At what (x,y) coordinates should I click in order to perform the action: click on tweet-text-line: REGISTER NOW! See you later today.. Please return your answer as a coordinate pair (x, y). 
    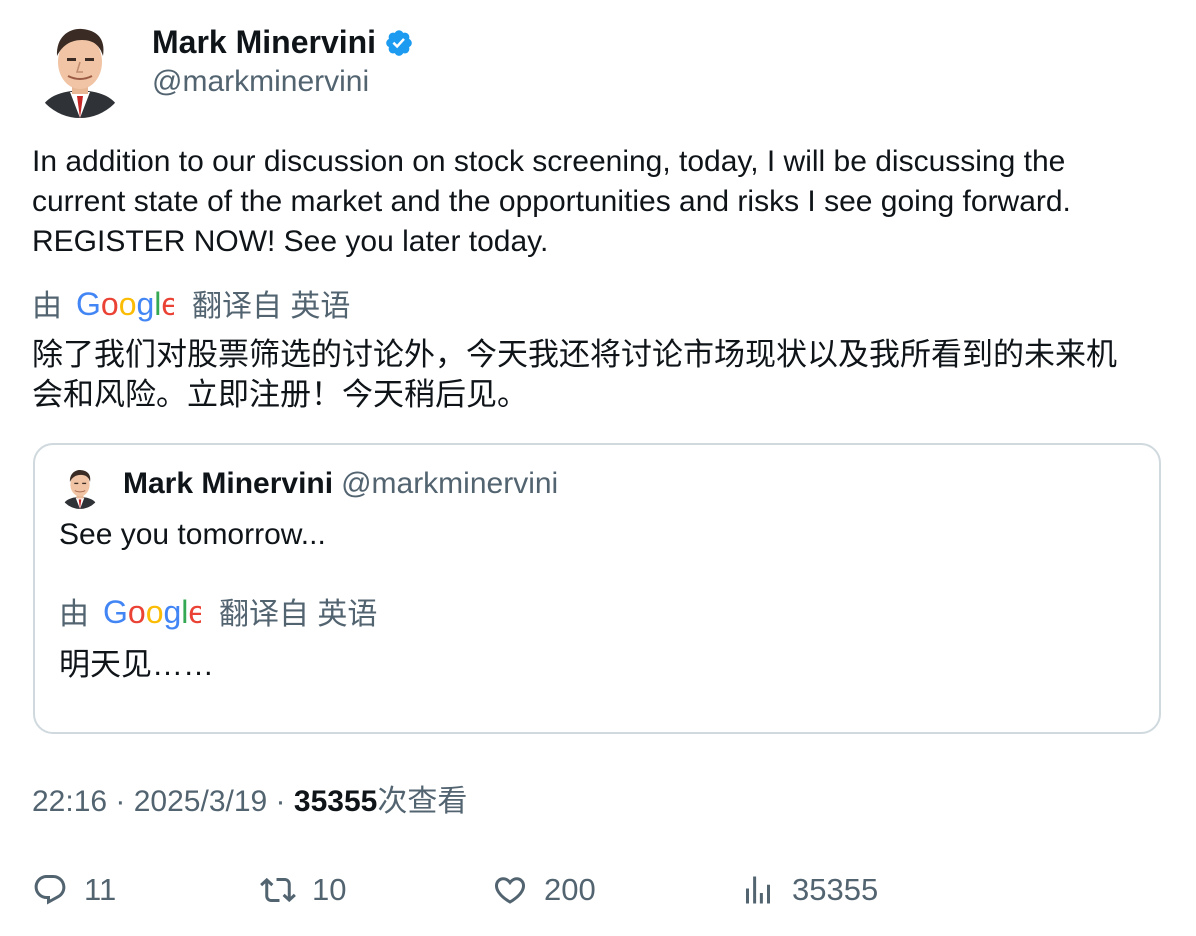
    Looking at the image, I should click on (290, 241).